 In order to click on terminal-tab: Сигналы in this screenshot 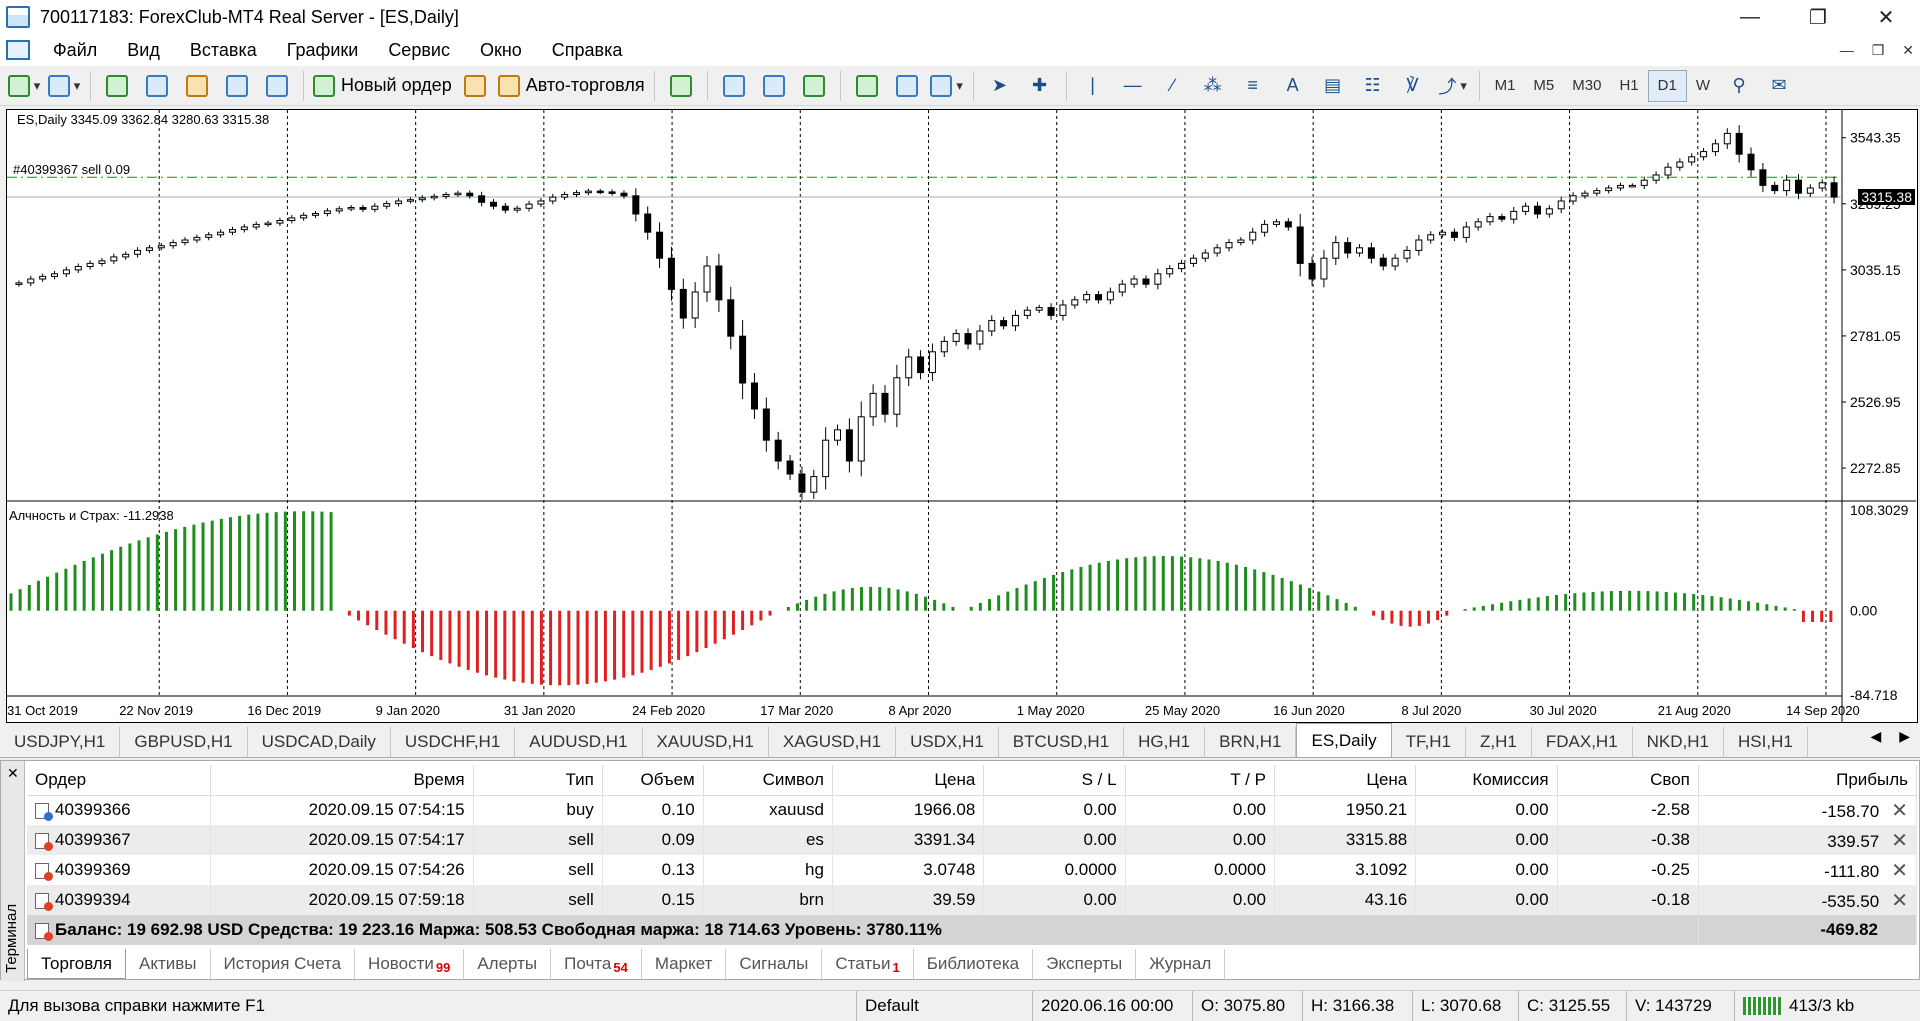, I will do `click(774, 964)`.